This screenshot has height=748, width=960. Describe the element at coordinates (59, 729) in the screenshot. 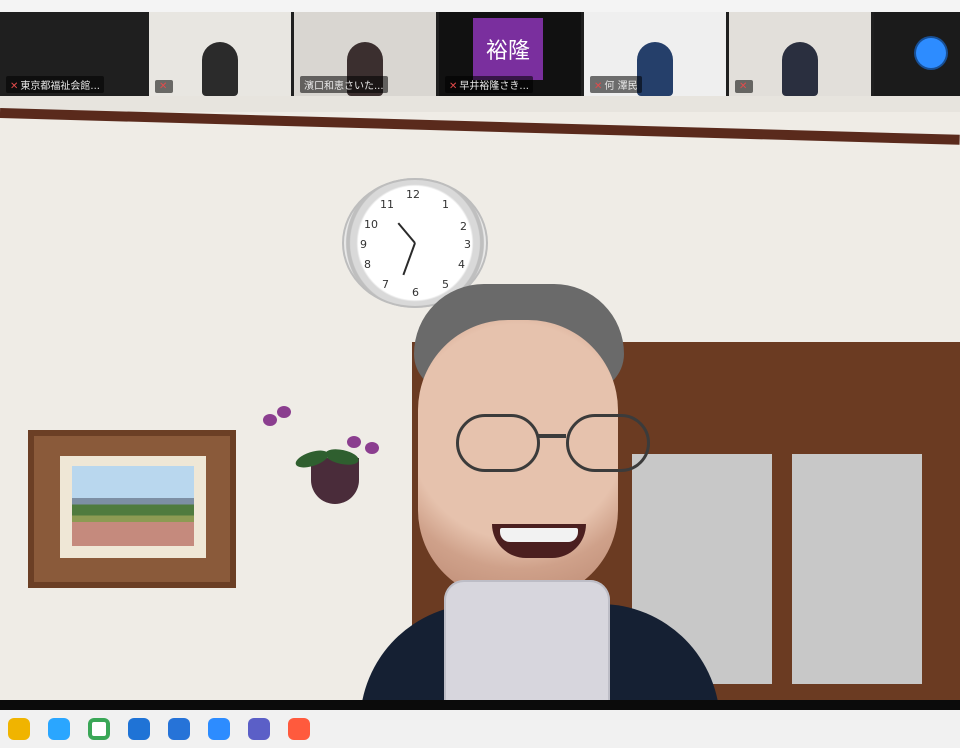

I see `edge-icon` at that location.